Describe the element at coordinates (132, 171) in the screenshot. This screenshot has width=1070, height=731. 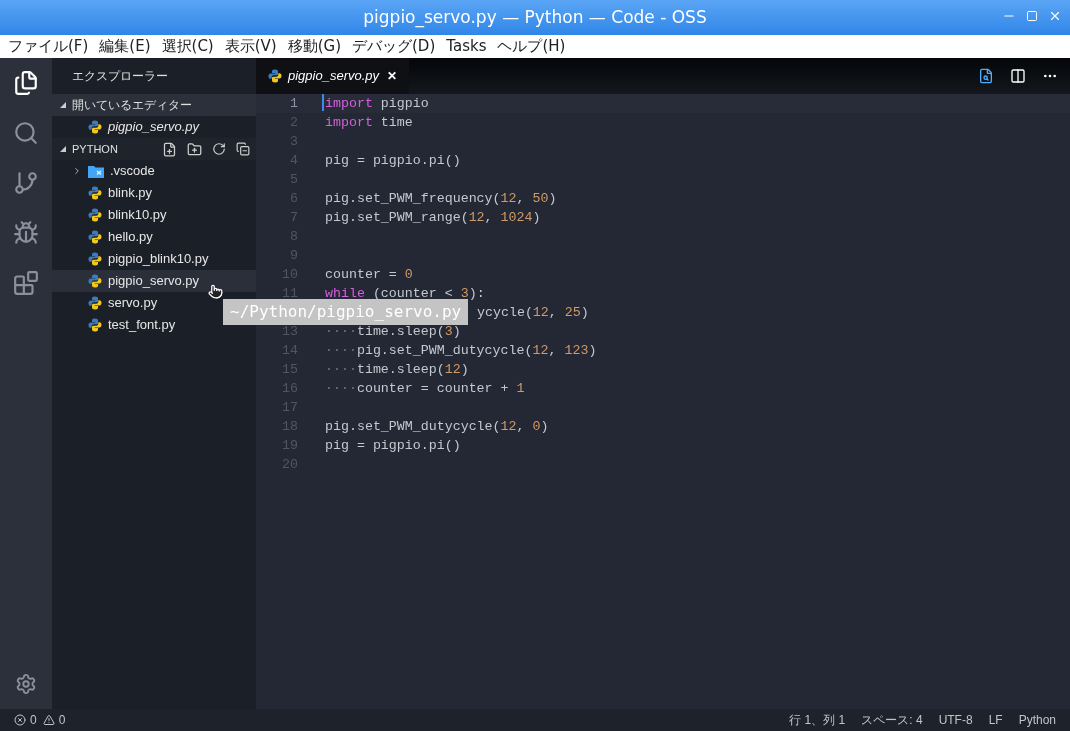
I see `file-name: .vscode` at that location.